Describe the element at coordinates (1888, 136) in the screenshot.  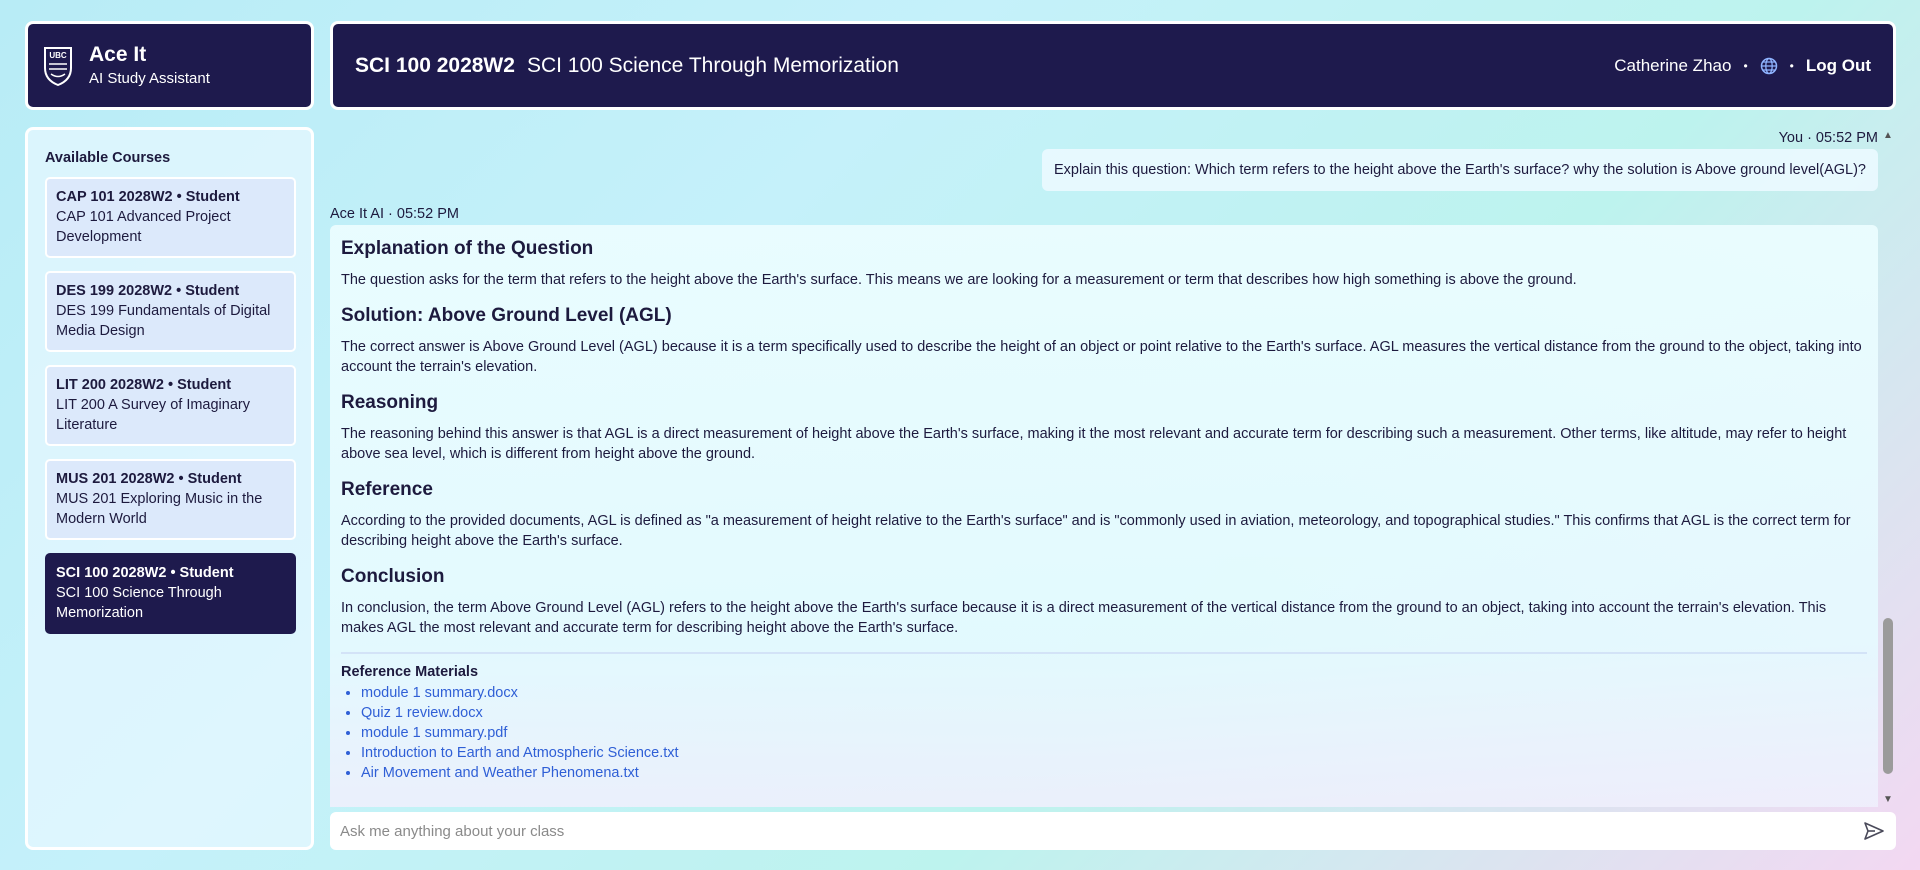
I see `scroll-up-arrow-icon: ▲` at that location.